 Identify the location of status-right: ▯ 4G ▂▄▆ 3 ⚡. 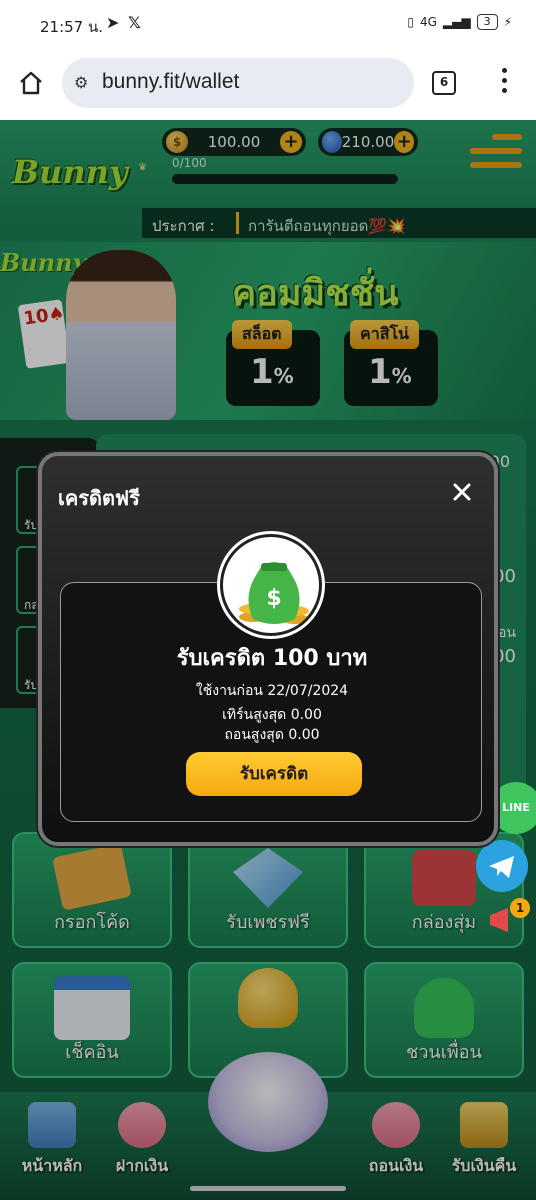
(459, 22).